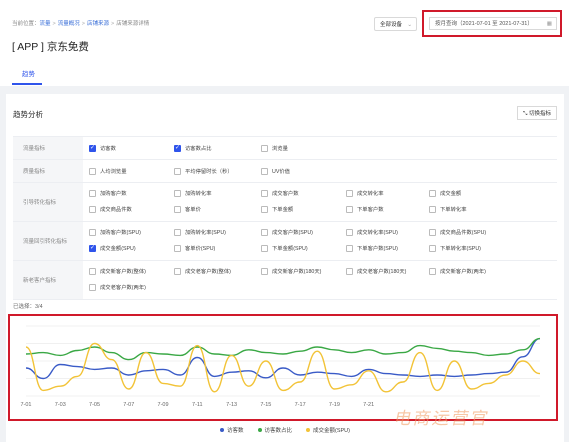 This screenshot has height=442, width=569. What do you see at coordinates (203, 171) in the screenshot?
I see `metric-checkbox: 平均停留时长（秒）` at bounding box center [203, 171].